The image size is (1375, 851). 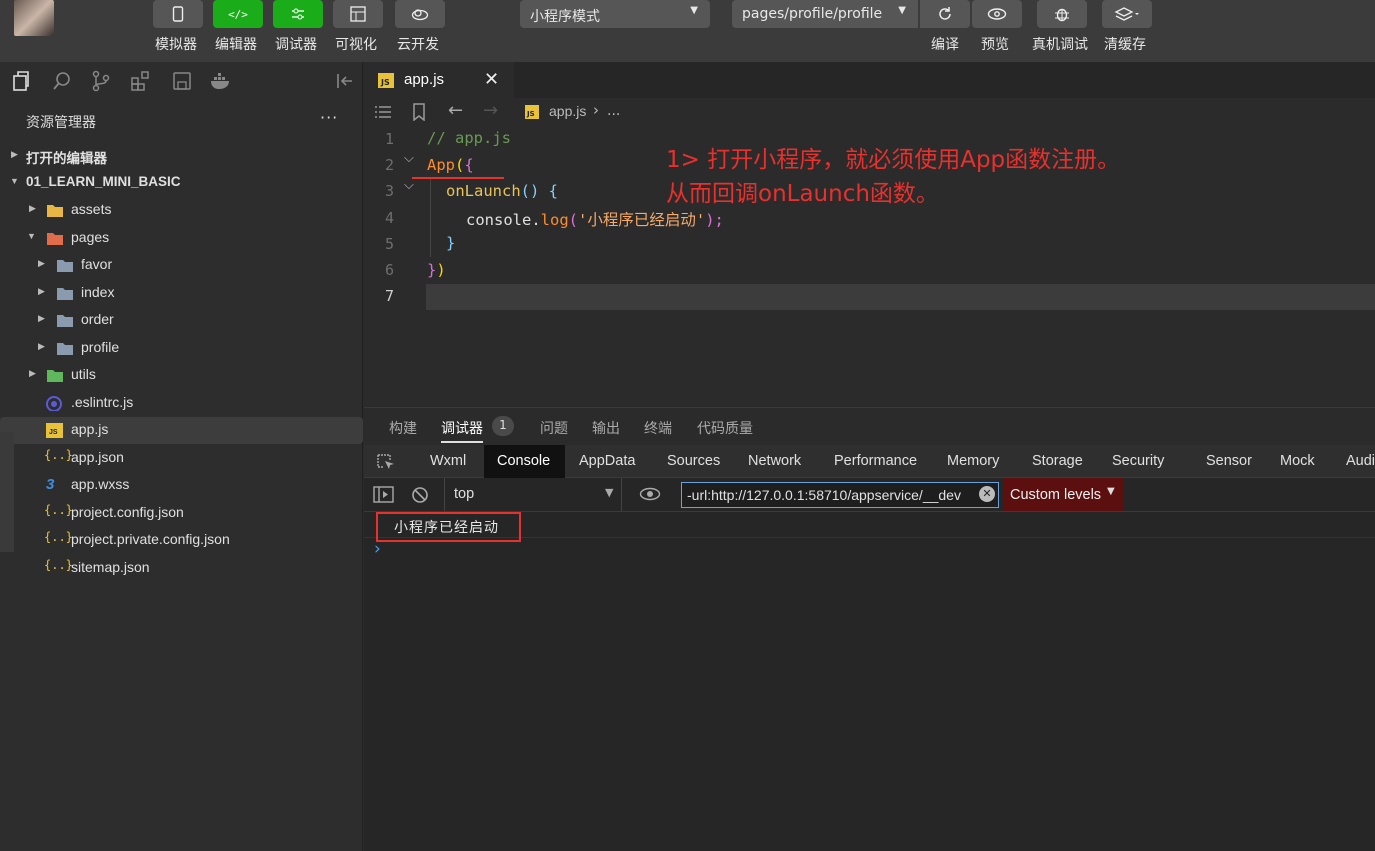 I want to click on tree-item-project-private-config-json: {..} project.private.config.json, so click(x=181, y=540).